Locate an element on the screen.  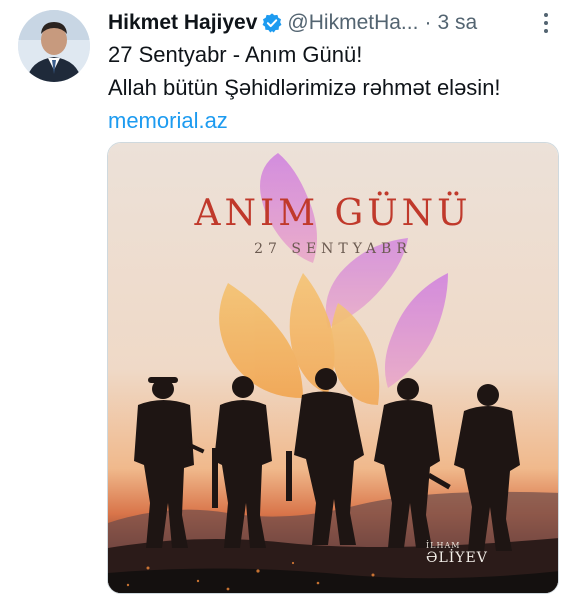
more-options-icon is located at coordinates (546, 23).